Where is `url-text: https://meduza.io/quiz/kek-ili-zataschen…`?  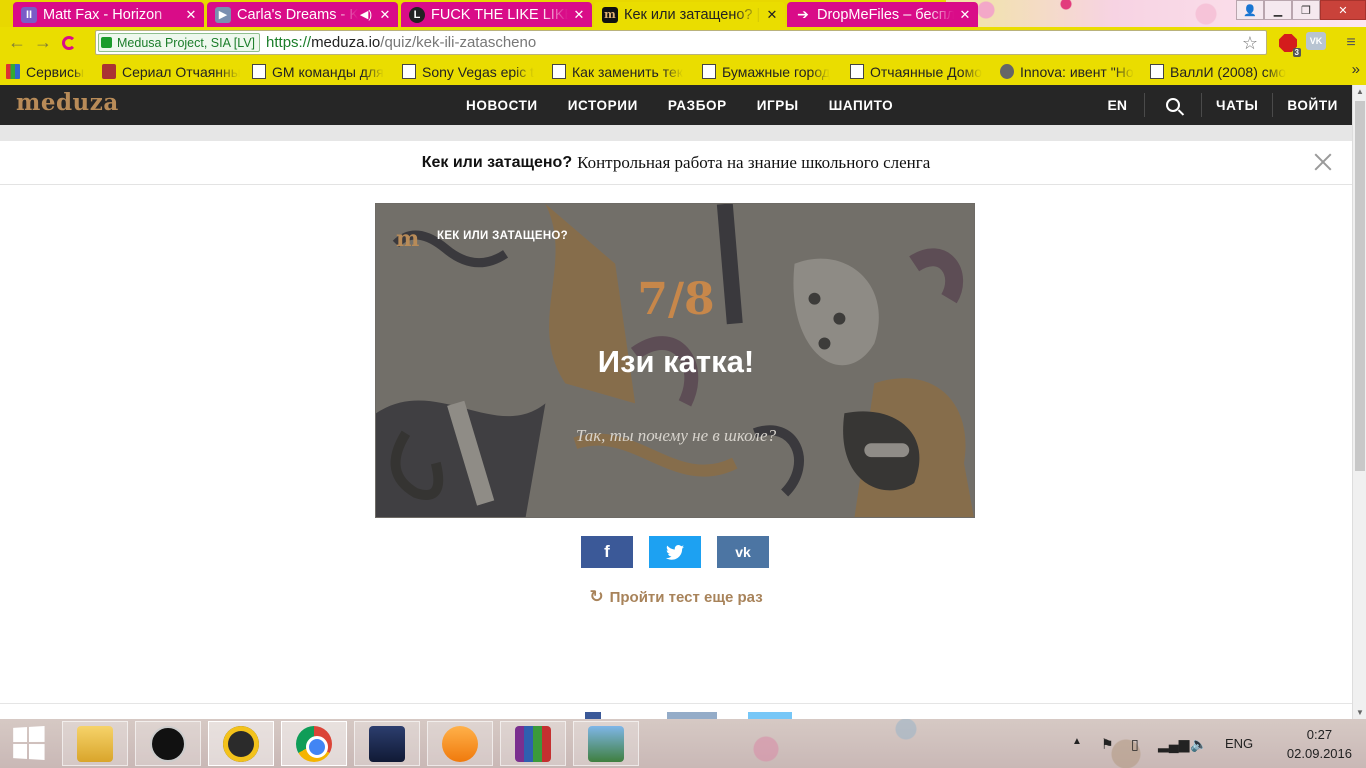
url-text: https://meduza.io/quiz/kek-ili-zataschen… is located at coordinates (401, 42).